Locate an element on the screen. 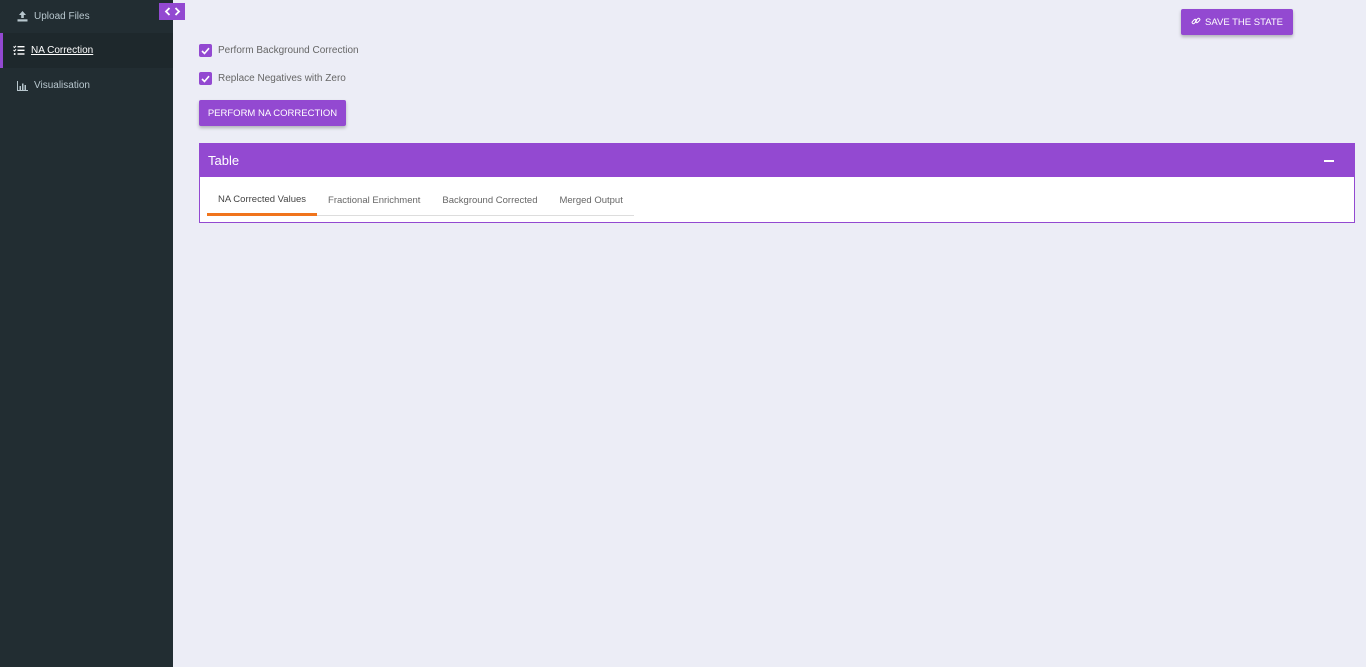 This screenshot has width=1366, height=667. sidebar-item-na-correction: NA Correction is located at coordinates (86, 50).